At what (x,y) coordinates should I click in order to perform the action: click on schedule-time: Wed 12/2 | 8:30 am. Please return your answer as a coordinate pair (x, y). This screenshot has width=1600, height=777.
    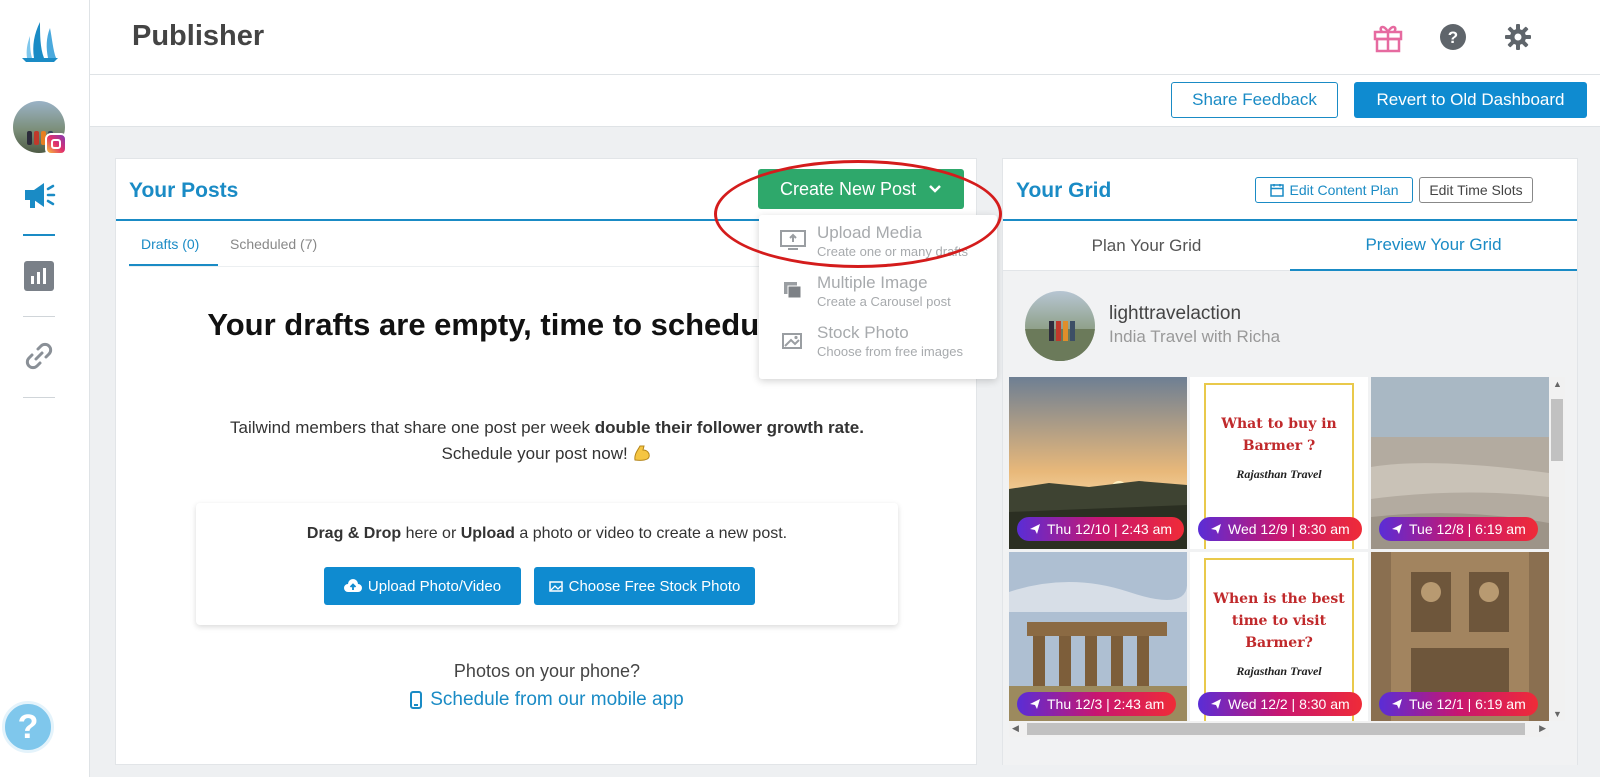
    Looking at the image, I should click on (1289, 704).